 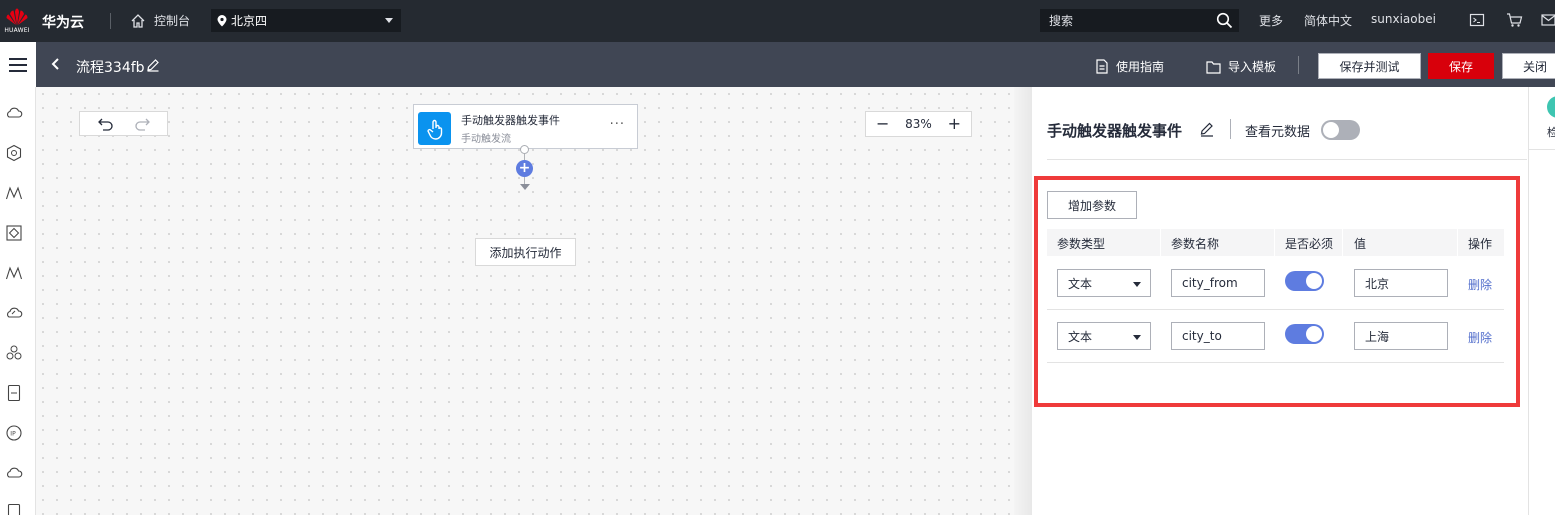 I want to click on search-icon, so click(x=1224, y=20).